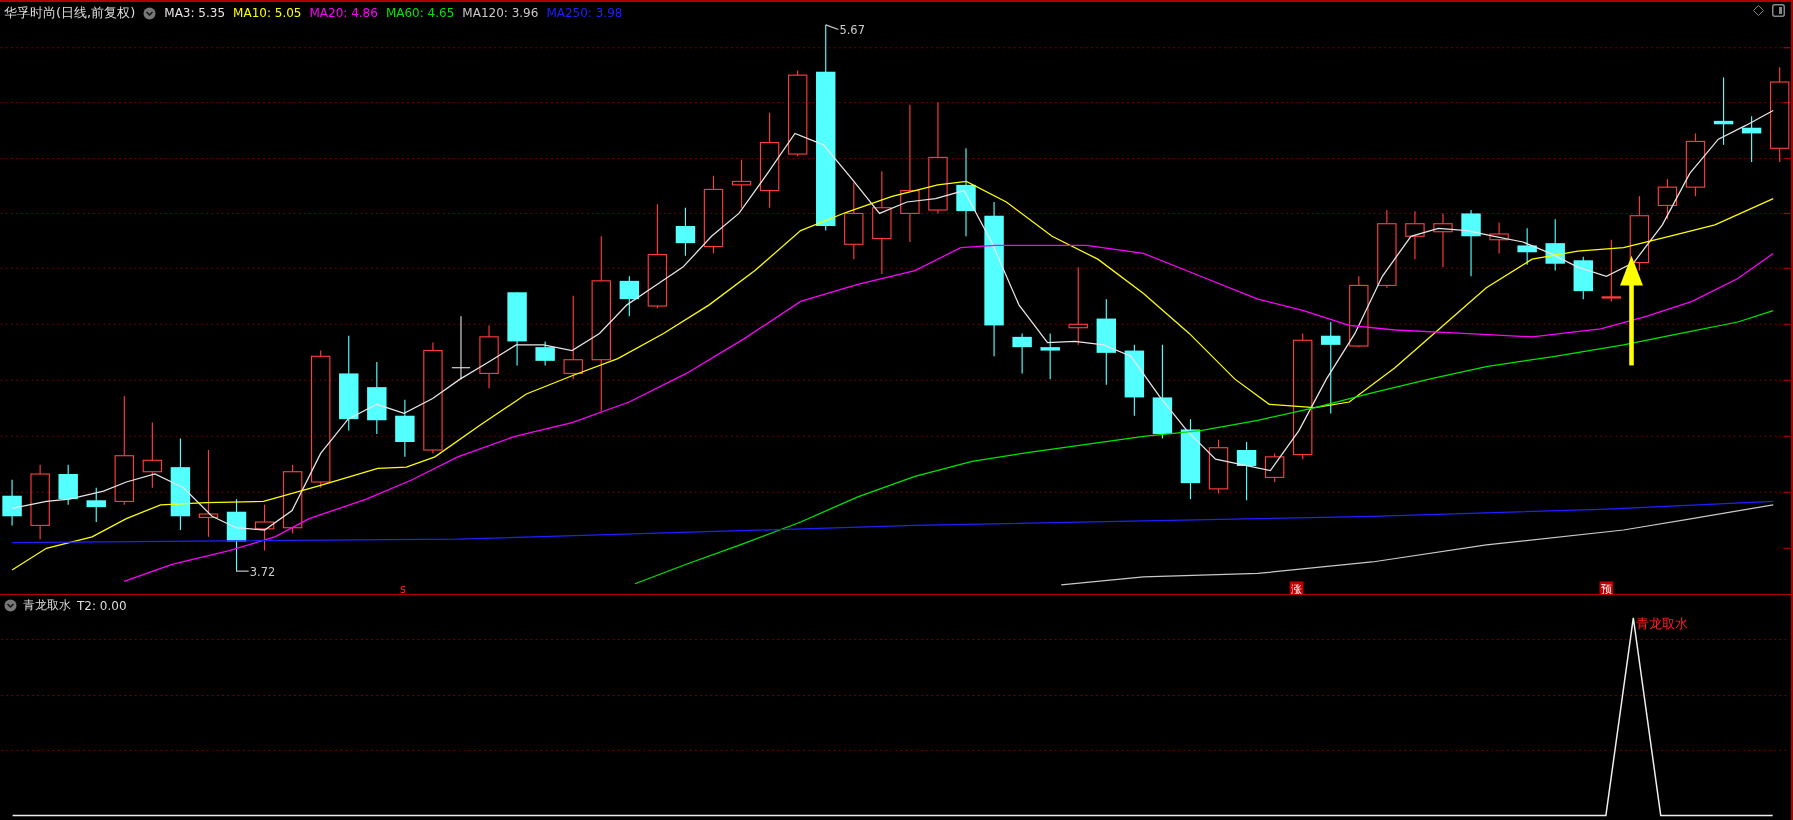  What do you see at coordinates (584, 13) in the screenshot?
I see `indicator-value: MA250: 3.98` at bounding box center [584, 13].